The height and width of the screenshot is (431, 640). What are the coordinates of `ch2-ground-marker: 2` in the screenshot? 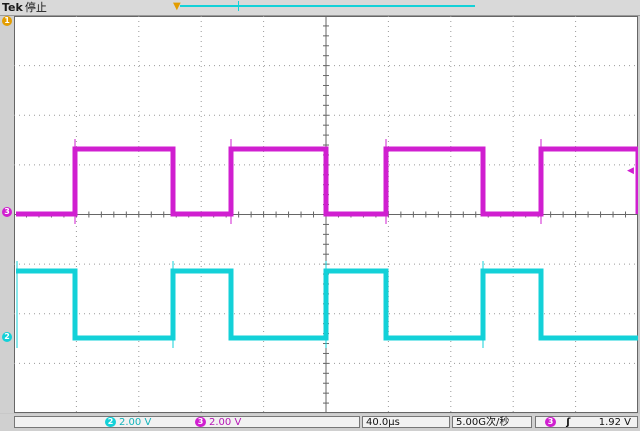 It's located at (7, 337).